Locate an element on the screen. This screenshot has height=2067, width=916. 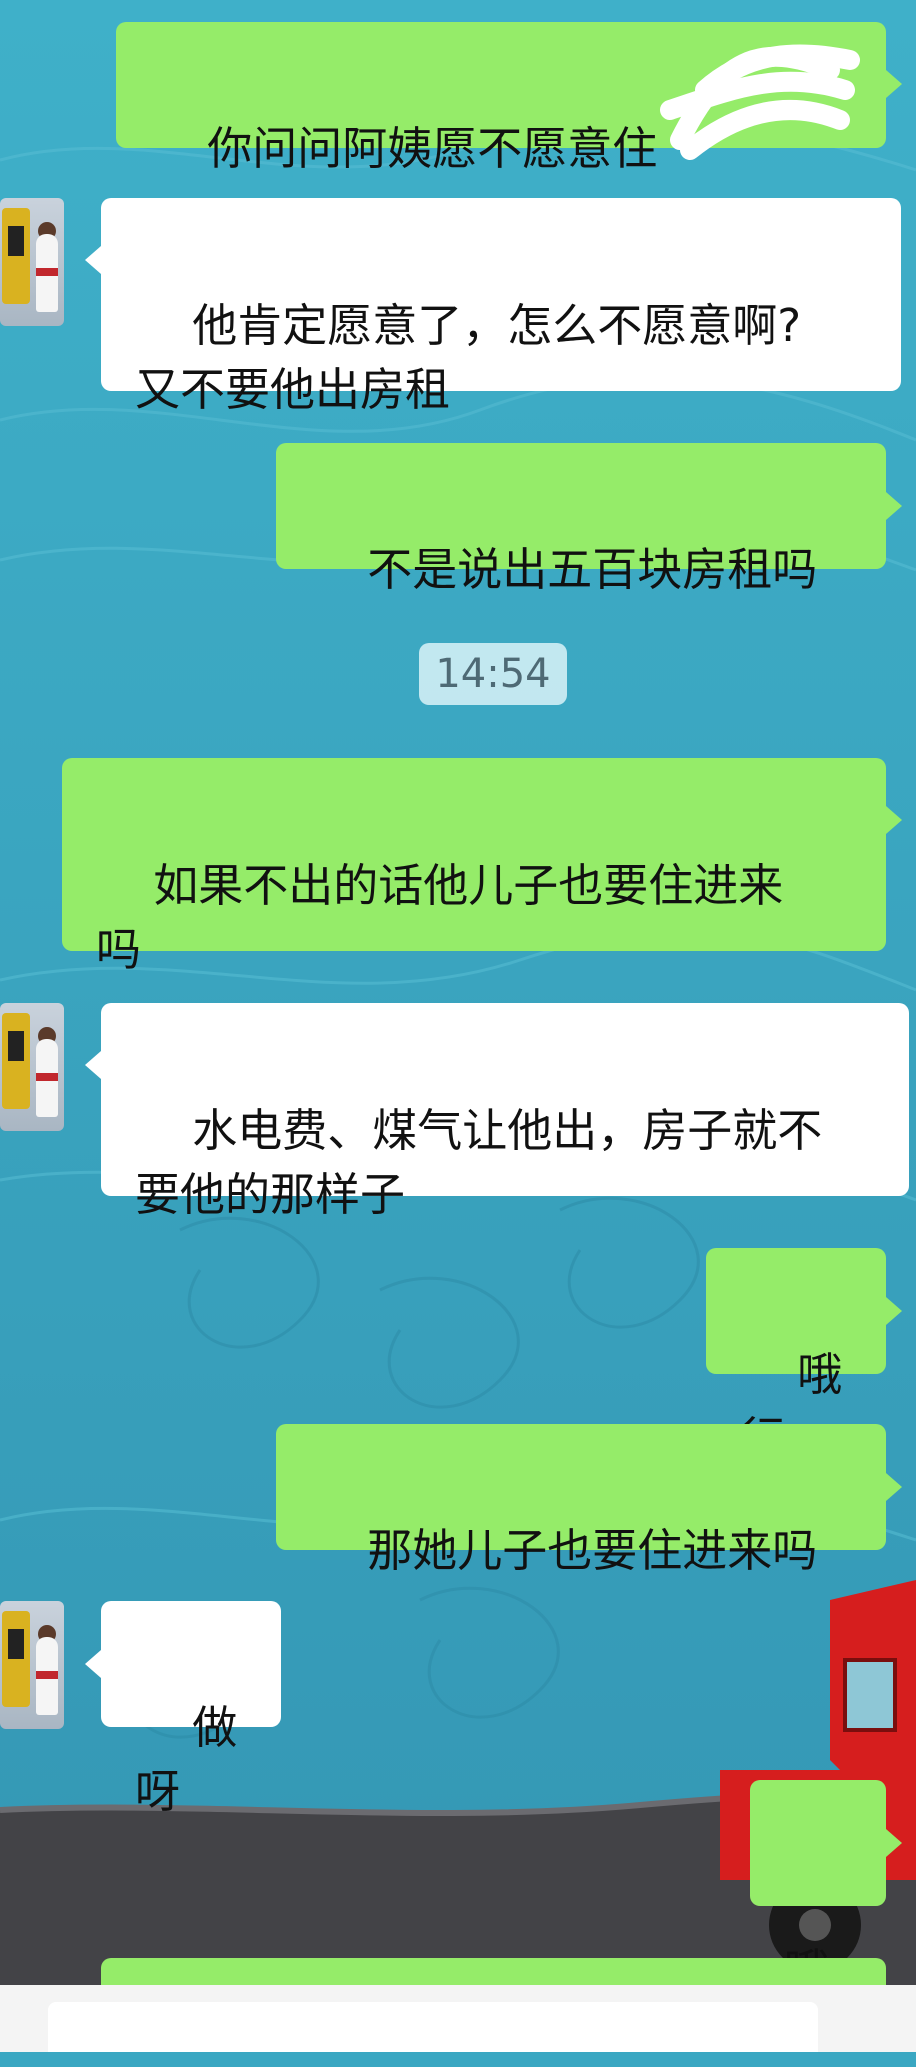
sent-message-bubble: 不是说出五百块房租吗 is located at coordinates (581, 519).